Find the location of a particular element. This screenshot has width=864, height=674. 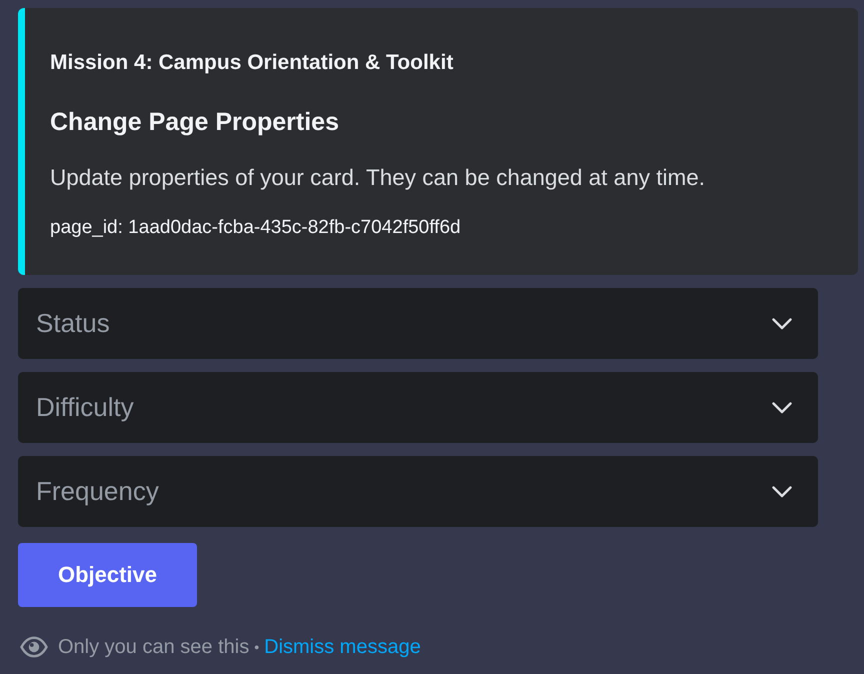

embed-title: Change Page Properties is located at coordinates (195, 122).